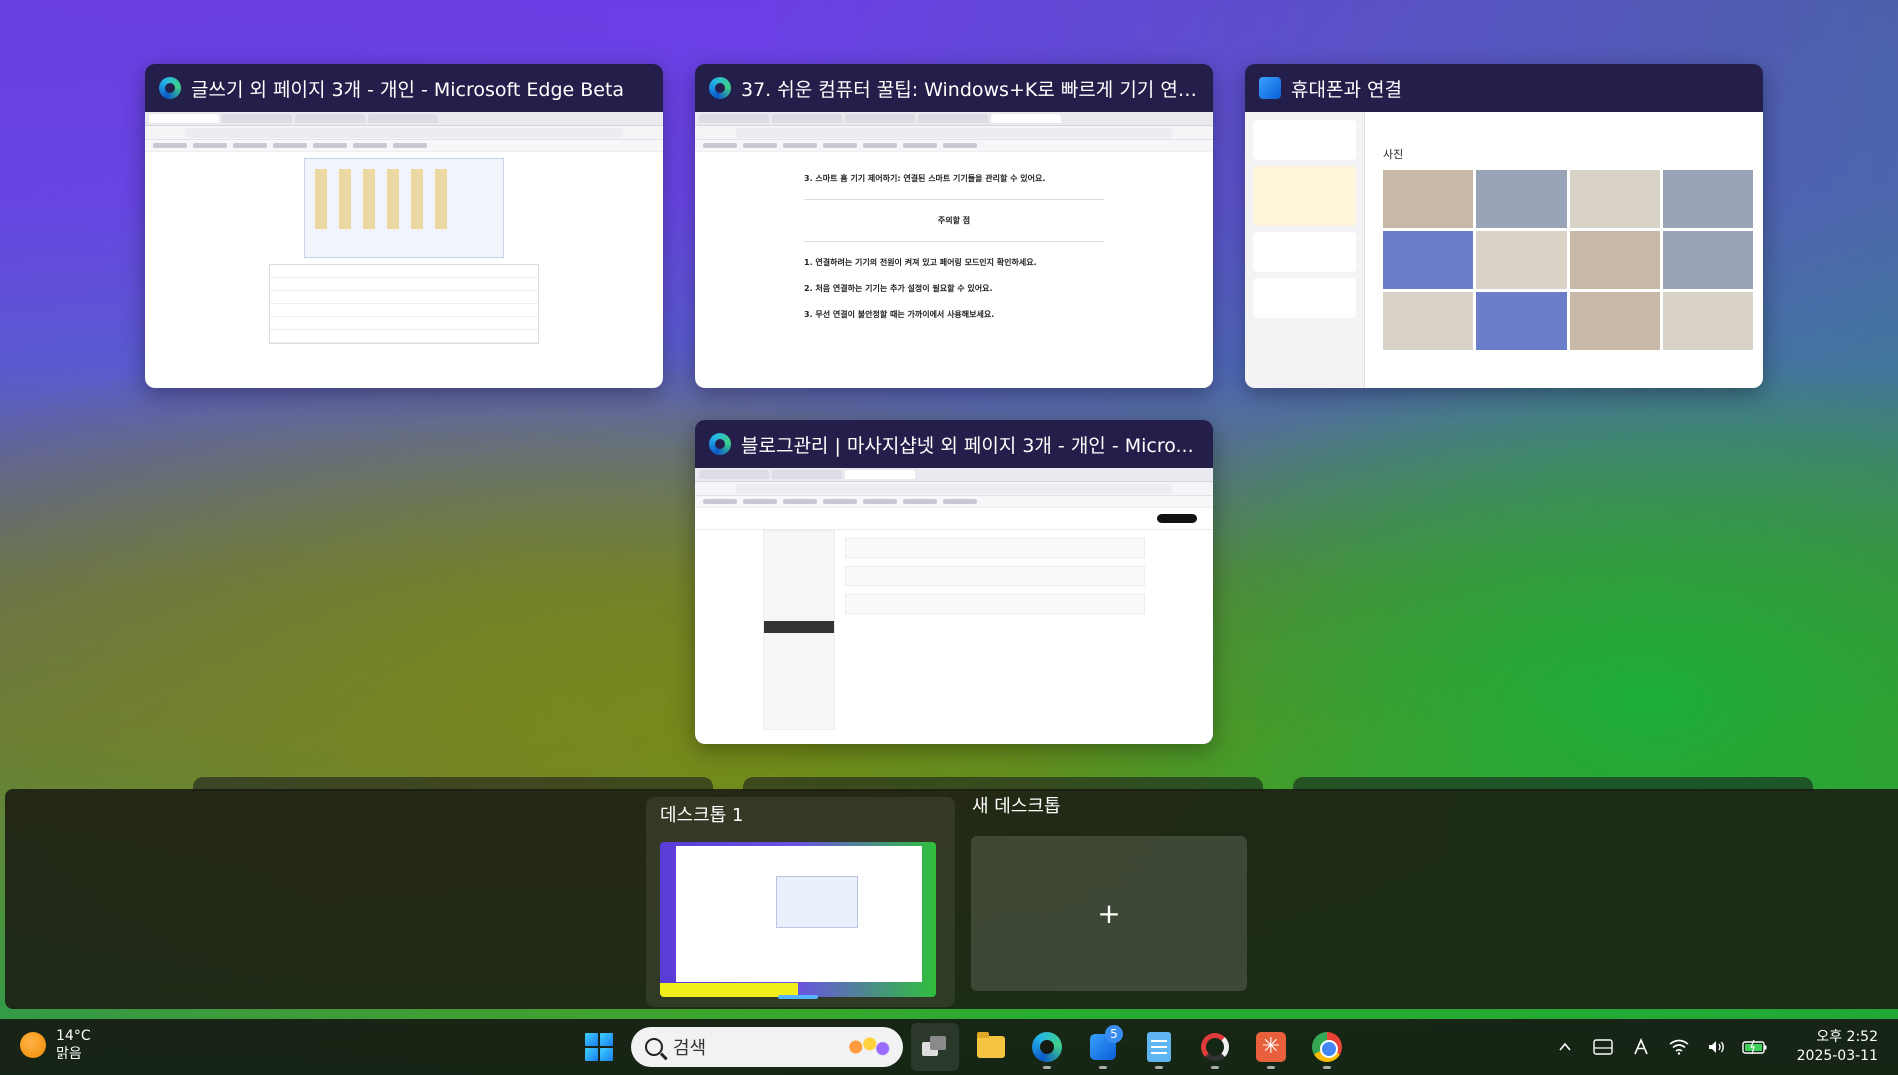  Describe the element at coordinates (954, 220) in the screenshot. I see `preview-text-line: 주의할 점` at that location.